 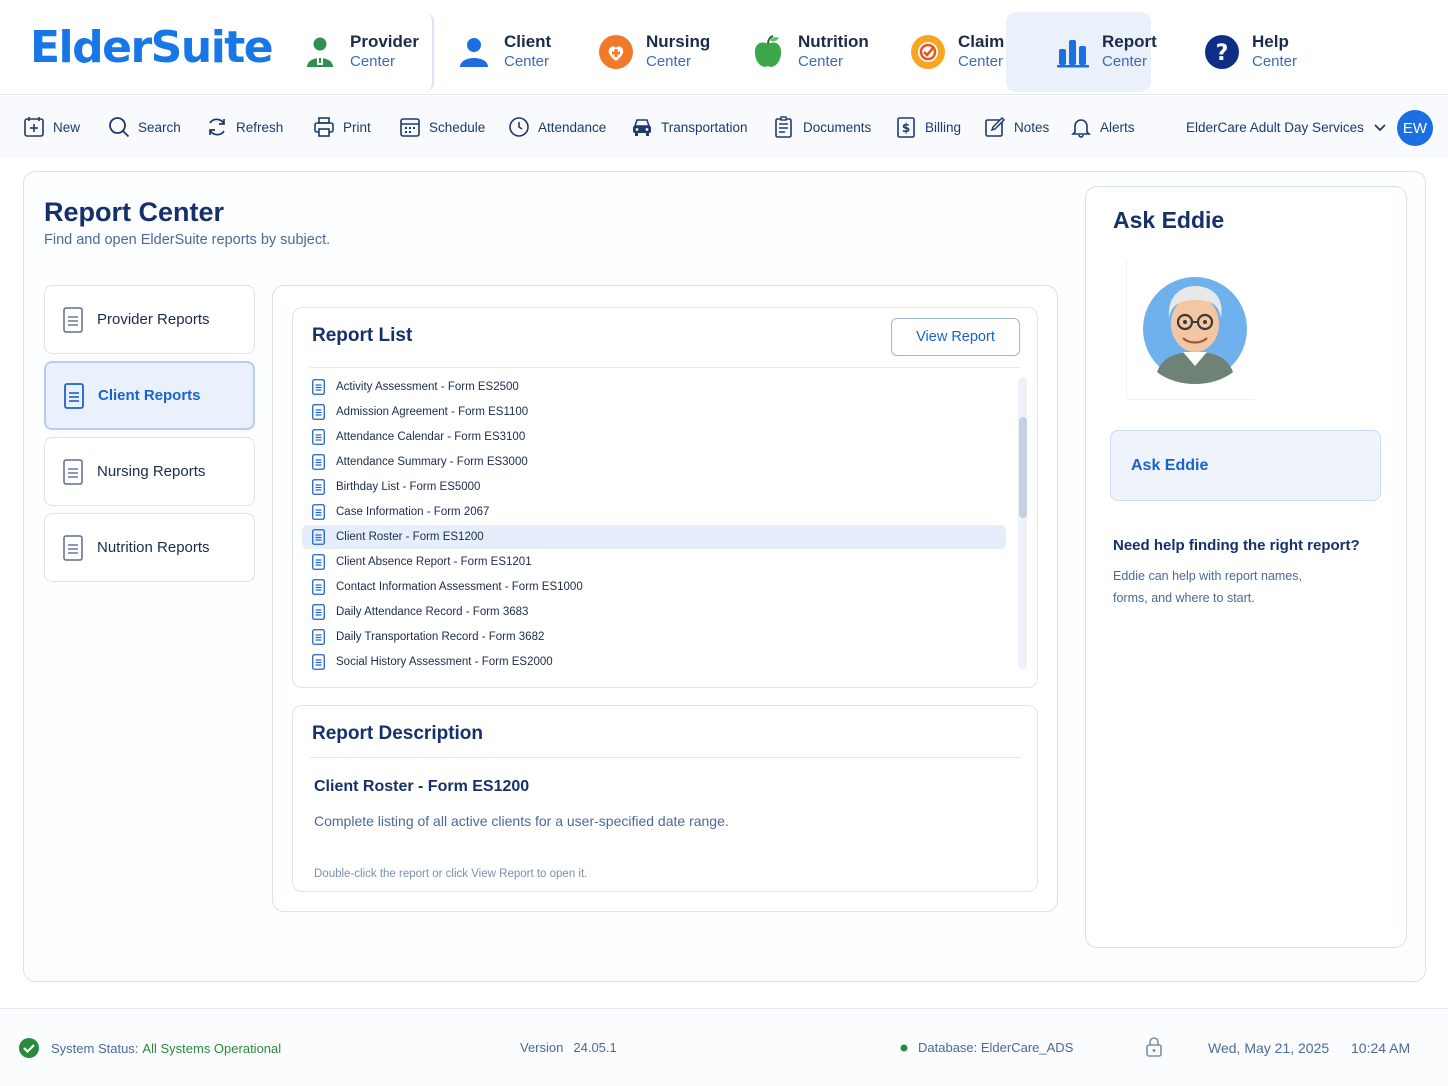 I want to click on apple-icon, so click(x=768, y=52).